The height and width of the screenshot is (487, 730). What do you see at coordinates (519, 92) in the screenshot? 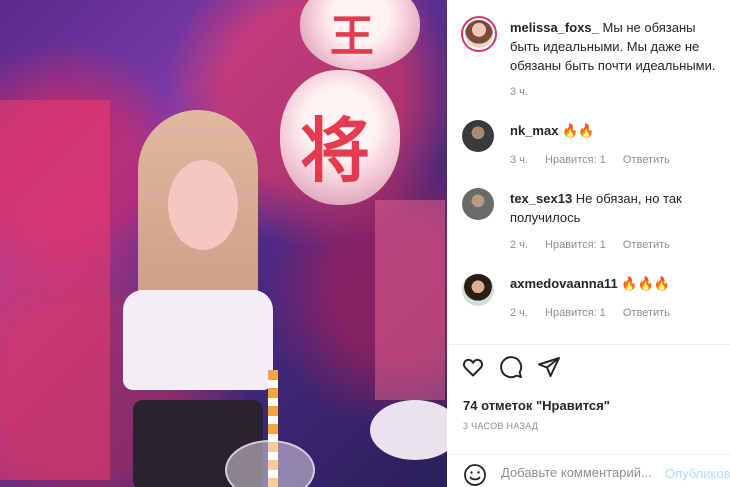
I see `caption-time: 3 ч.` at bounding box center [519, 92].